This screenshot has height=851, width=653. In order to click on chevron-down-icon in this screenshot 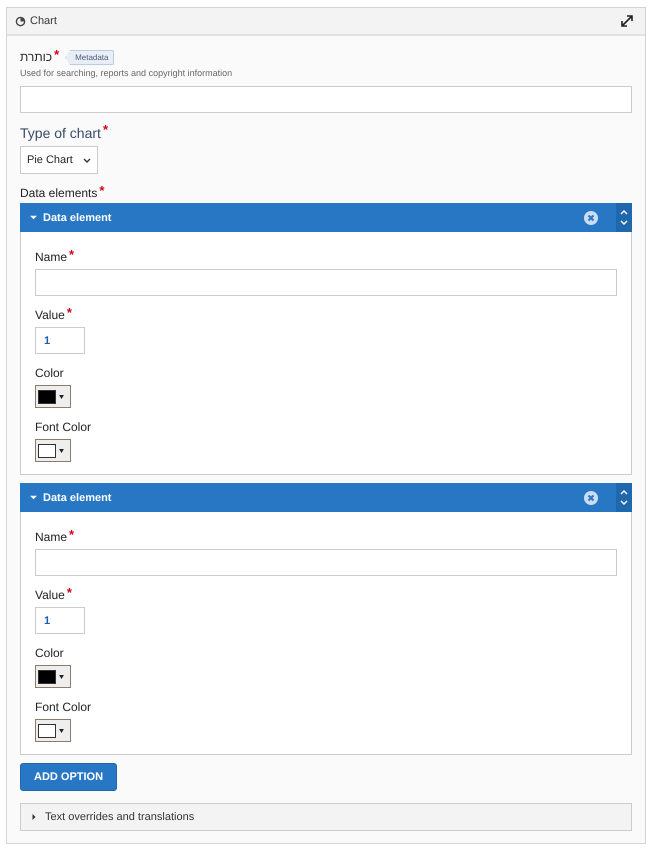, I will do `click(86, 160)`.